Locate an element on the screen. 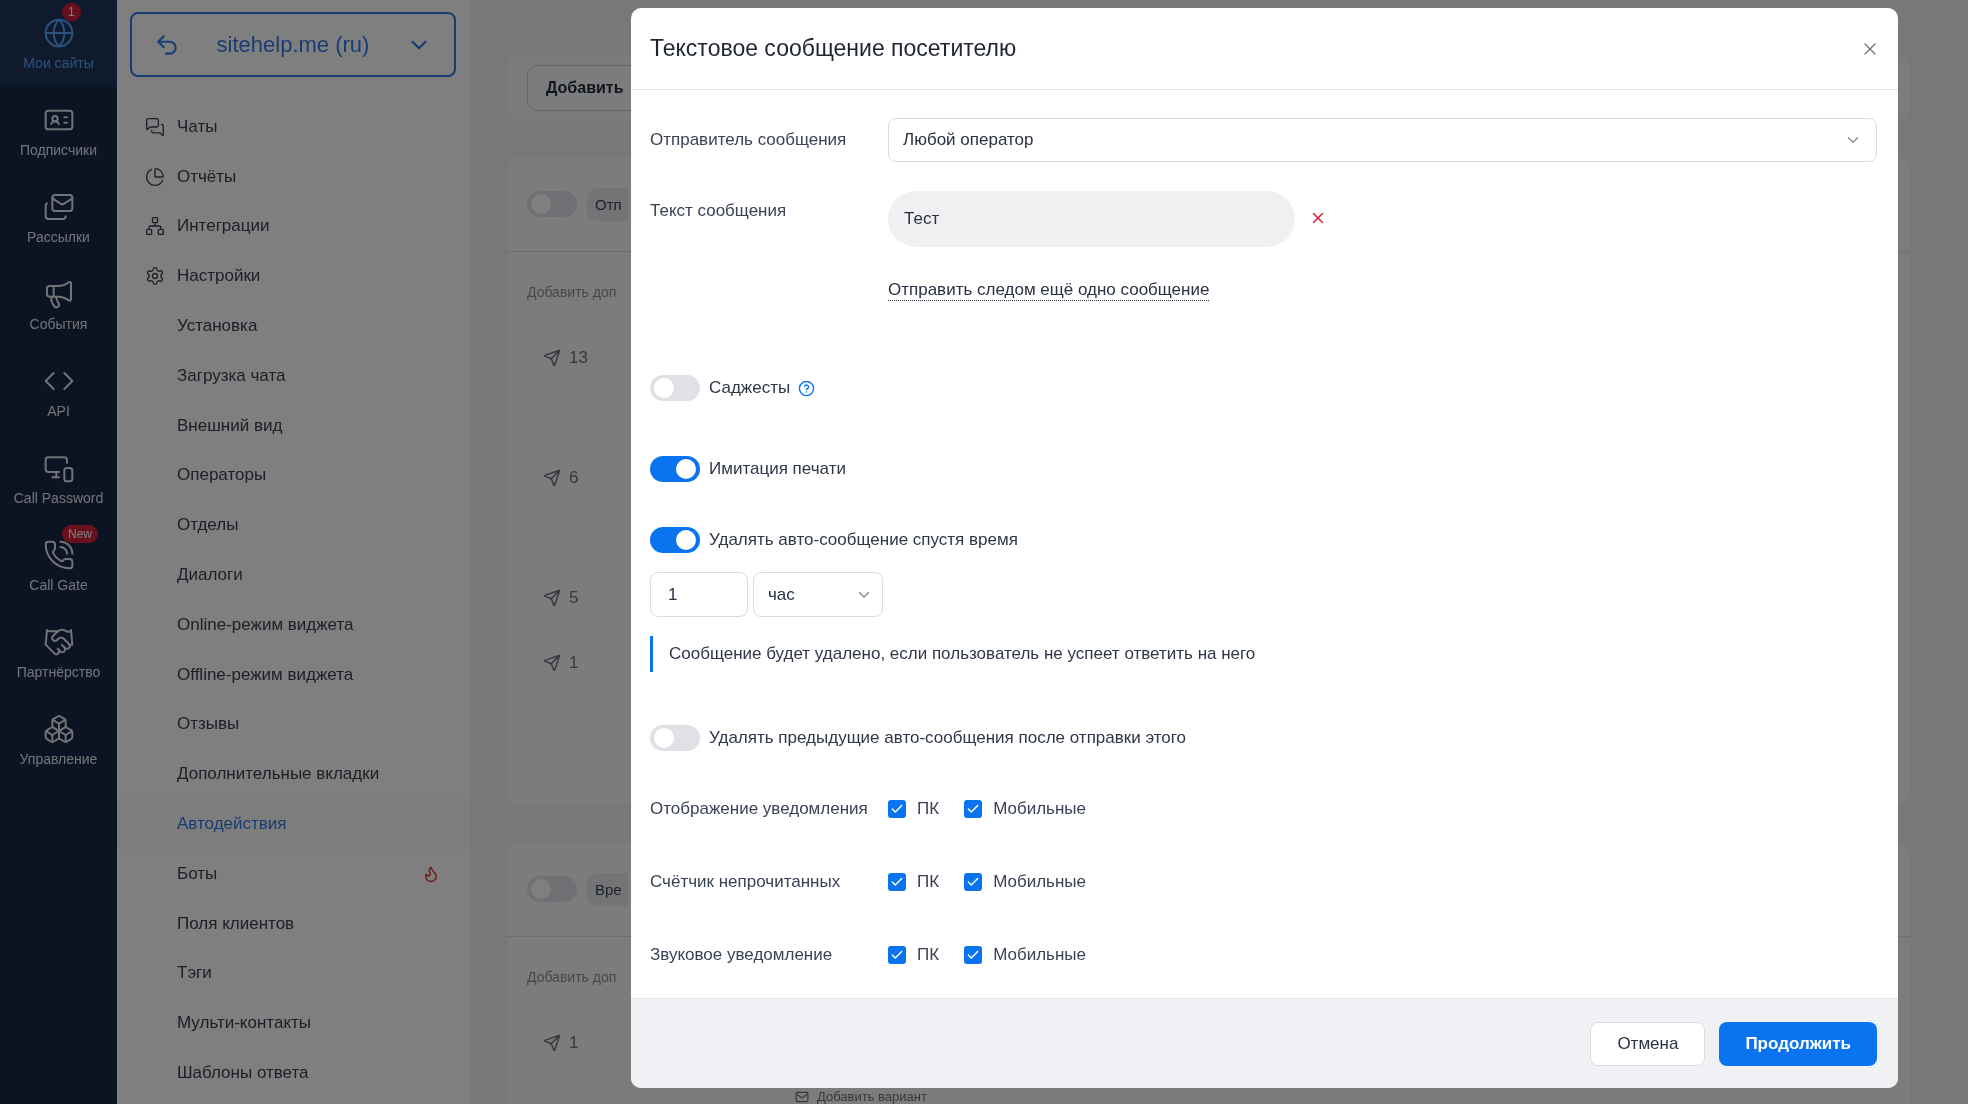 Image resolution: width=1968 pixels, height=1104 pixels. nav-item: Дополнительные вкладки is located at coordinates (293, 774).